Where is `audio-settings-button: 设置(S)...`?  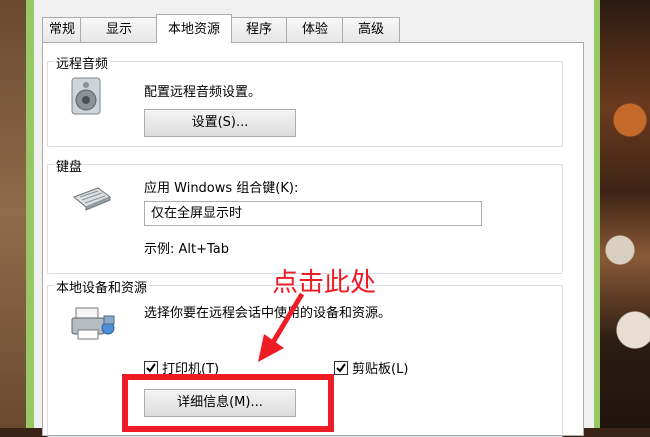
audio-settings-button: 设置(S)... is located at coordinates (220, 123).